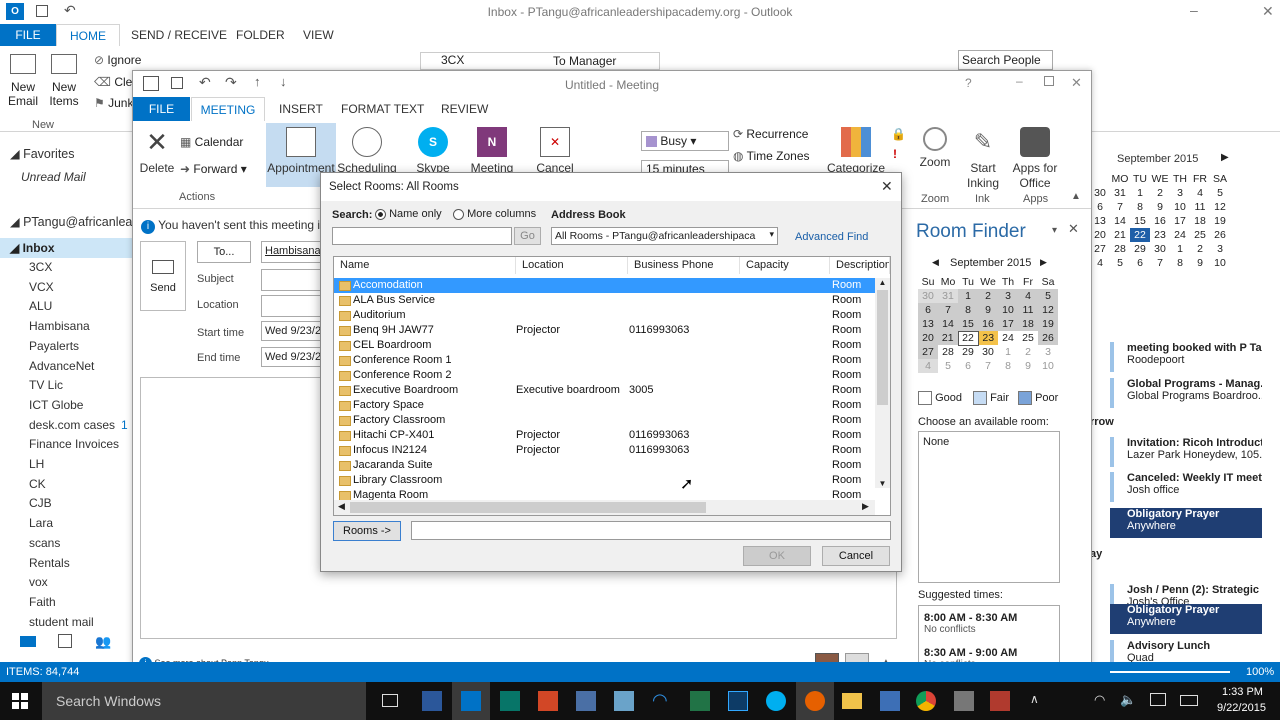 This screenshot has height=720, width=1280. What do you see at coordinates (113, 103) in the screenshot?
I see `junk-button: ⚑ Junk` at bounding box center [113, 103].